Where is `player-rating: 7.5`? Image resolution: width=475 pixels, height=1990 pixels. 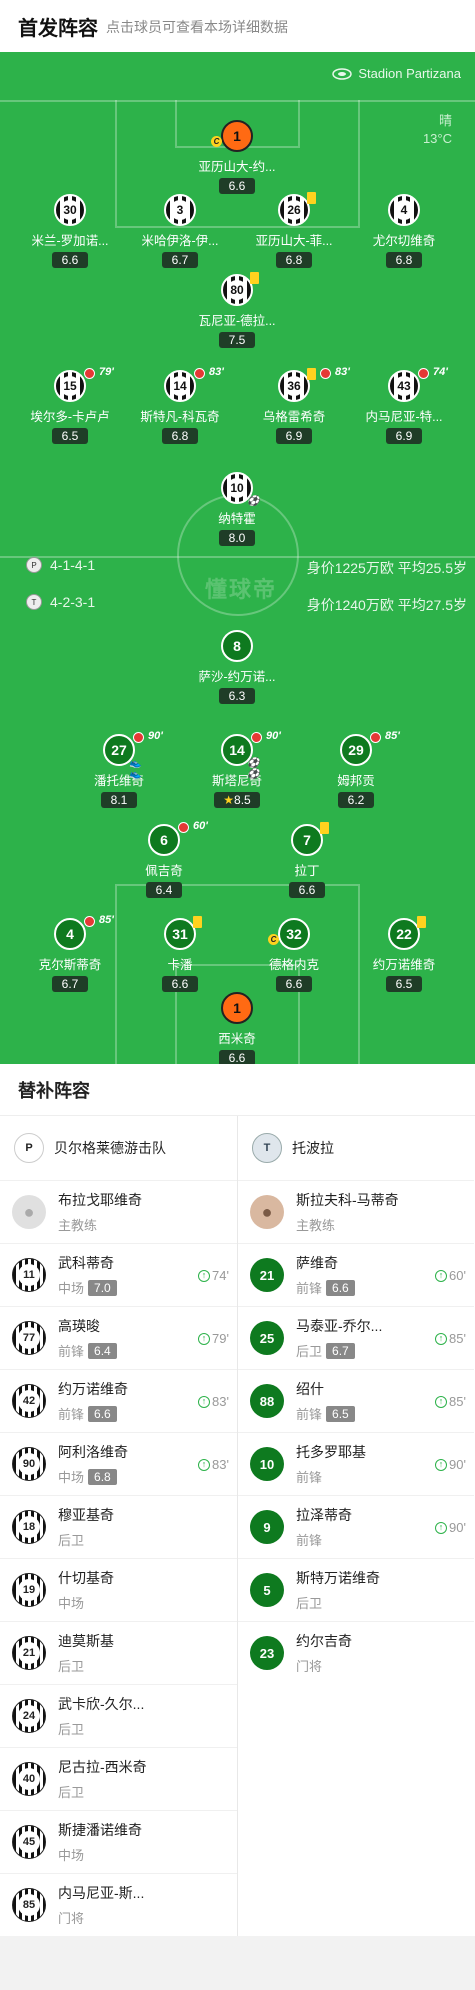 player-rating: 7.5 is located at coordinates (237, 340).